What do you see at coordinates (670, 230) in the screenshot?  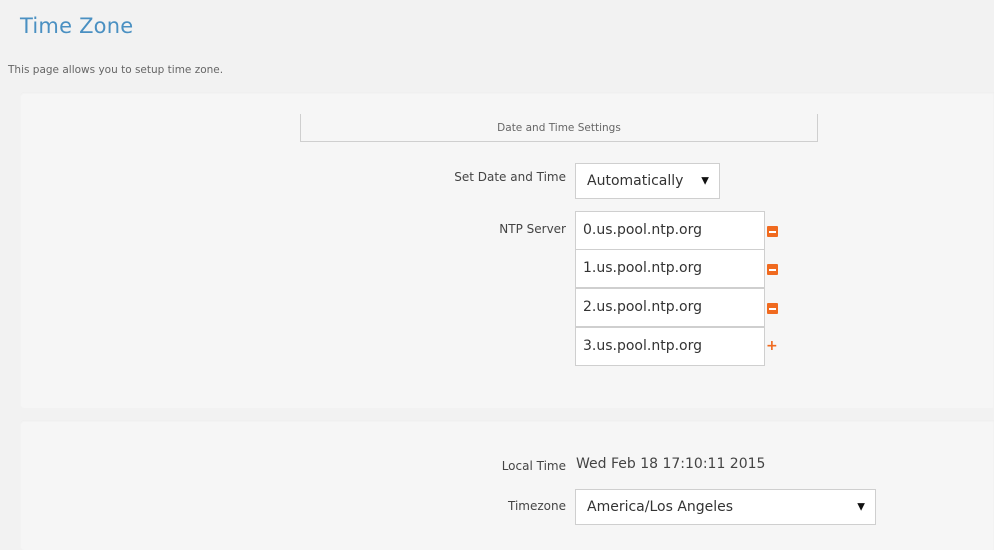 I see `ntp-server-input-0: 0.us.pool.ntp.org` at bounding box center [670, 230].